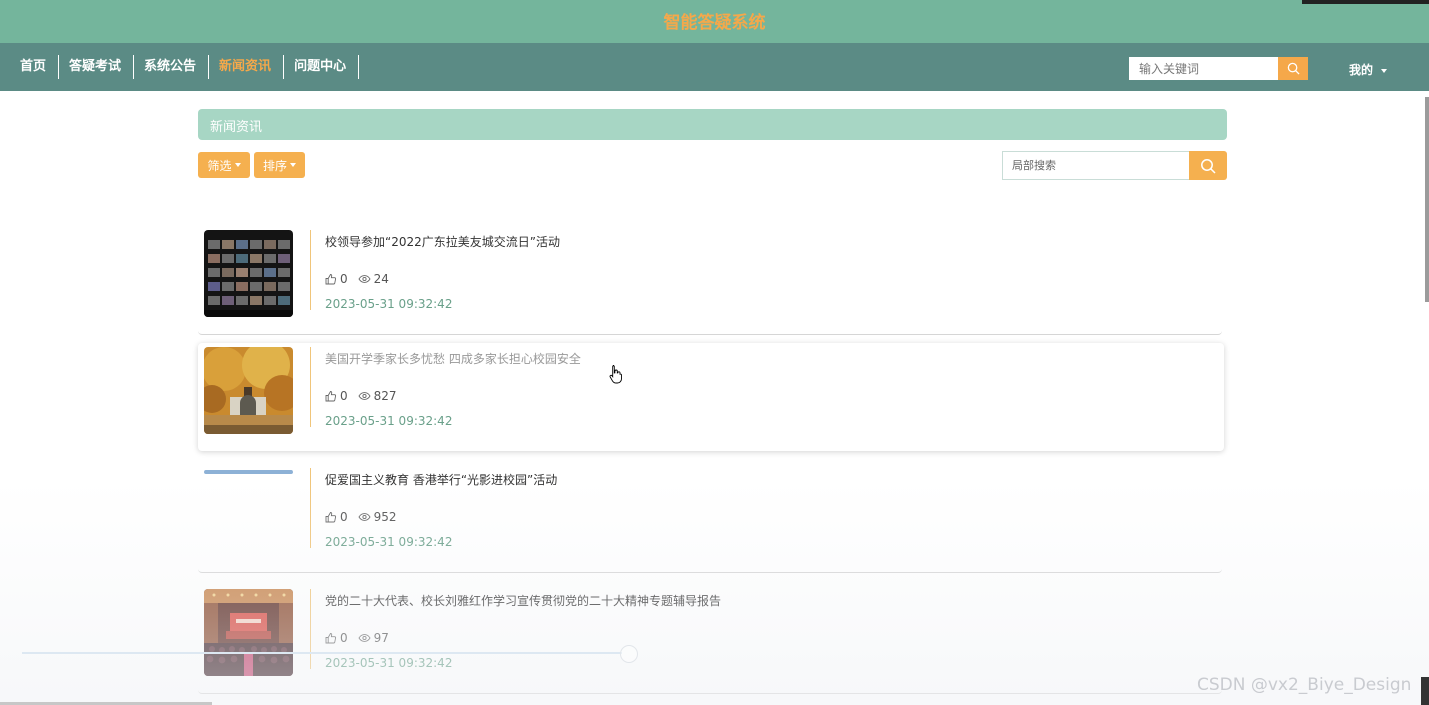  I want to click on site-title: 智能答疑系统, so click(714, 23).